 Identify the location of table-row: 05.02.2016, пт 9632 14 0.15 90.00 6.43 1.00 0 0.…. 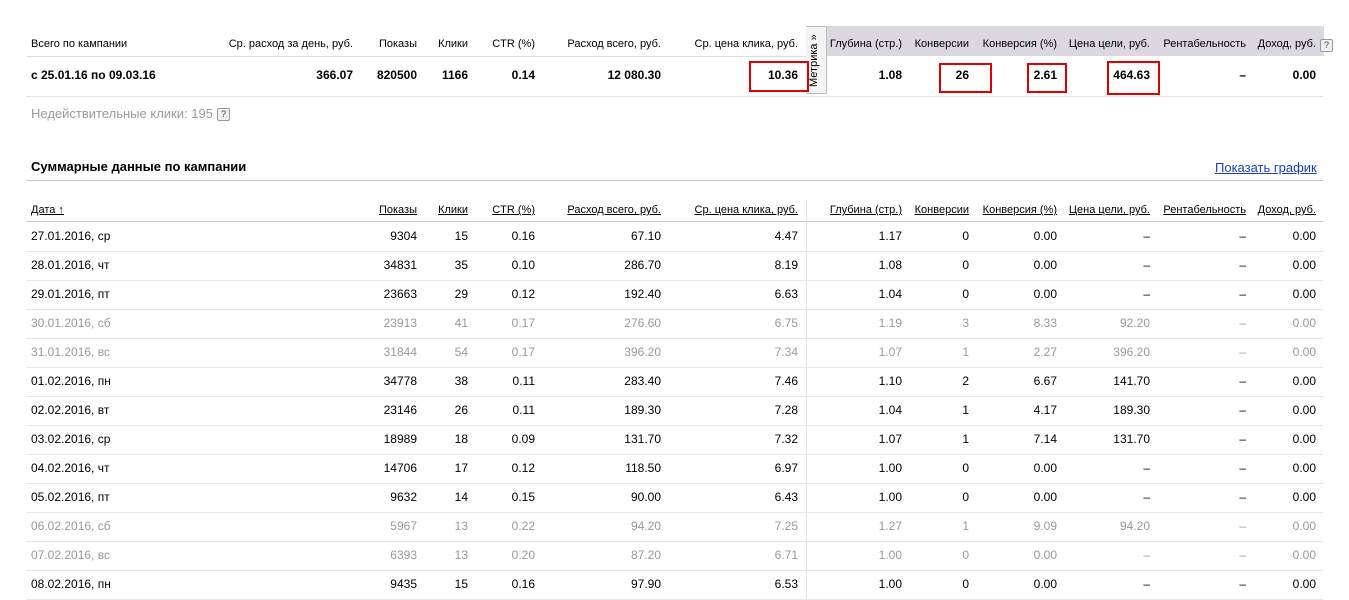
(674, 498).